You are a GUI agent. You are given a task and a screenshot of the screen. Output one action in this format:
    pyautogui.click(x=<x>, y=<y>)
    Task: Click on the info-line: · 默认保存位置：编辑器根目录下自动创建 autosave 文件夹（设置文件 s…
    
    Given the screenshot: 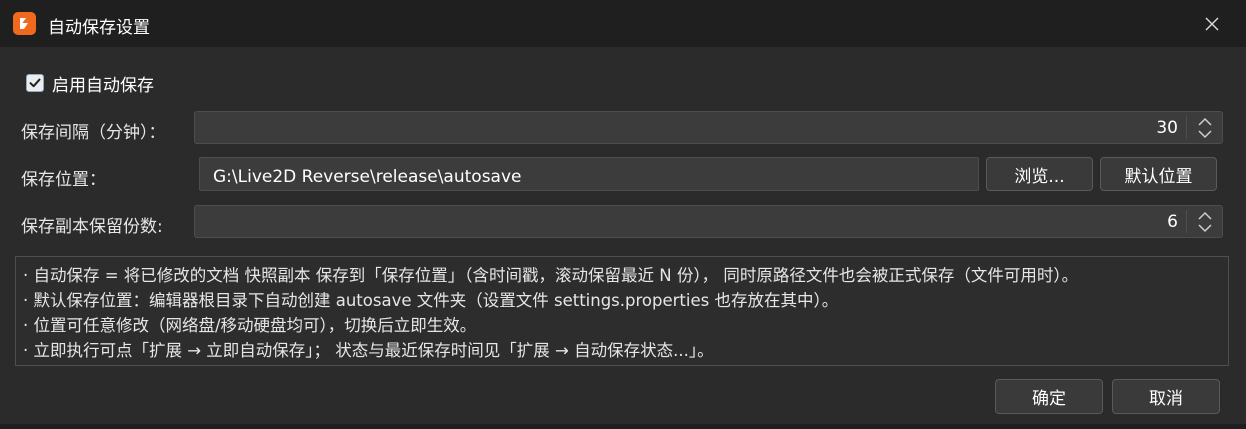 What is the action you would take?
    pyautogui.click(x=431, y=300)
    